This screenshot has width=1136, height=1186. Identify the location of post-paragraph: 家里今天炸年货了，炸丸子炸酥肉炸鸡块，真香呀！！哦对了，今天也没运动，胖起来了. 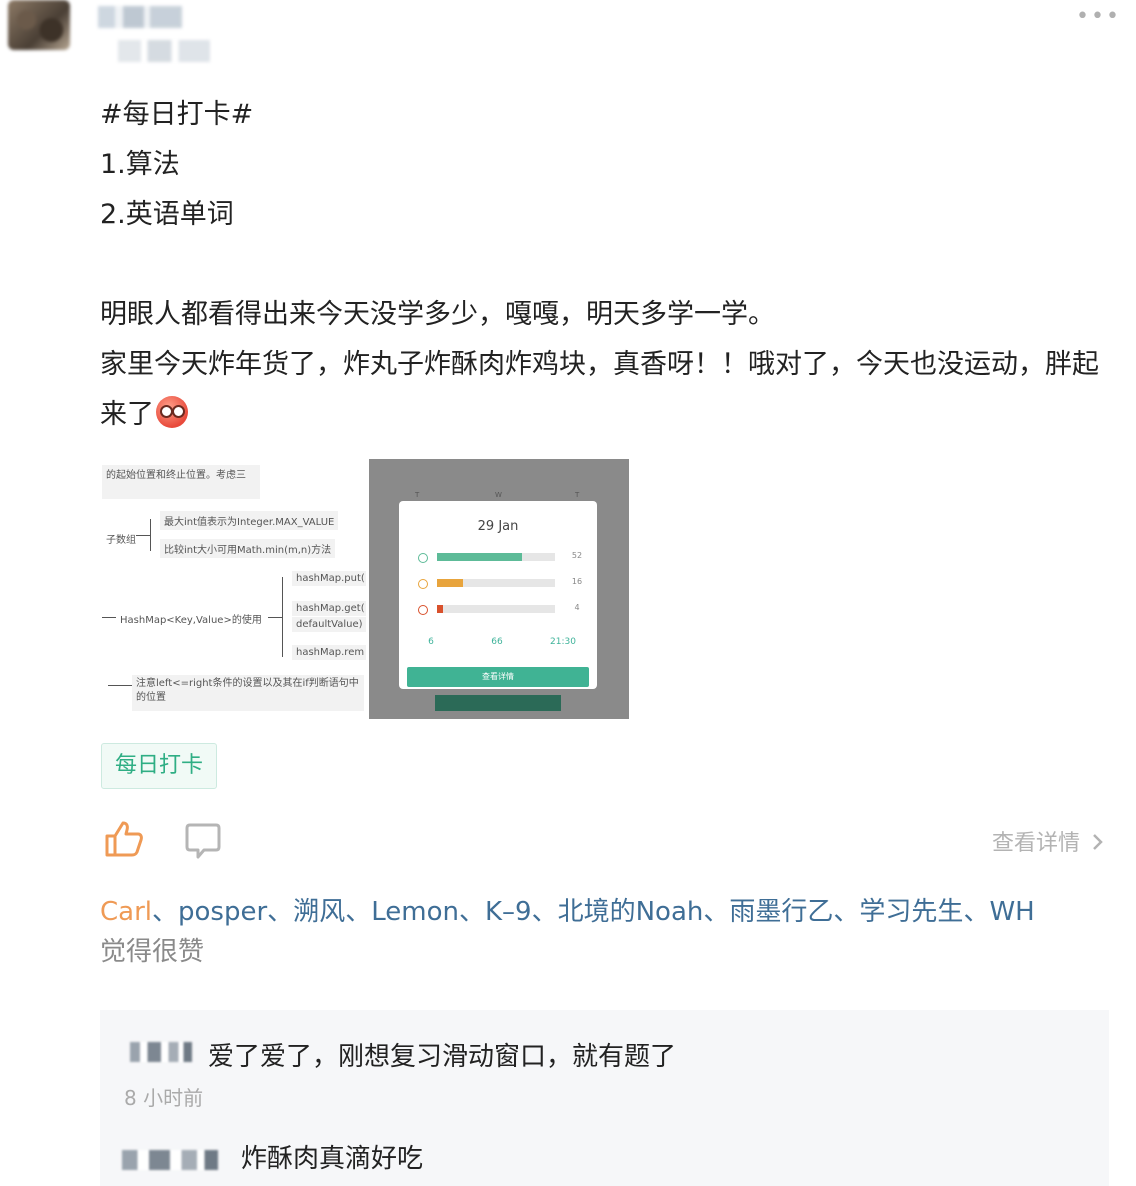
(605, 390).